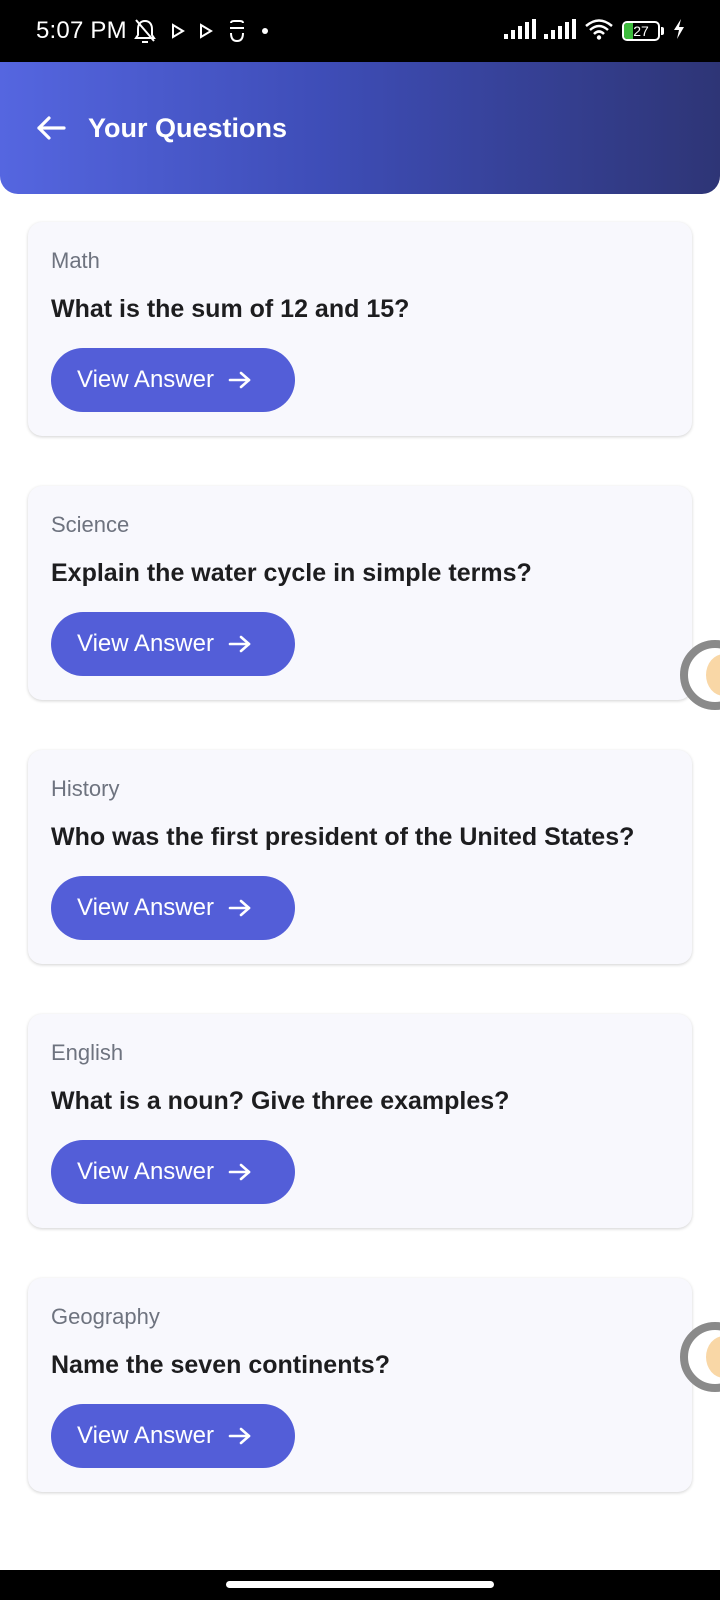 This screenshot has width=720, height=1600. Describe the element at coordinates (599, 31) in the screenshot. I see `wifi-icon` at that location.